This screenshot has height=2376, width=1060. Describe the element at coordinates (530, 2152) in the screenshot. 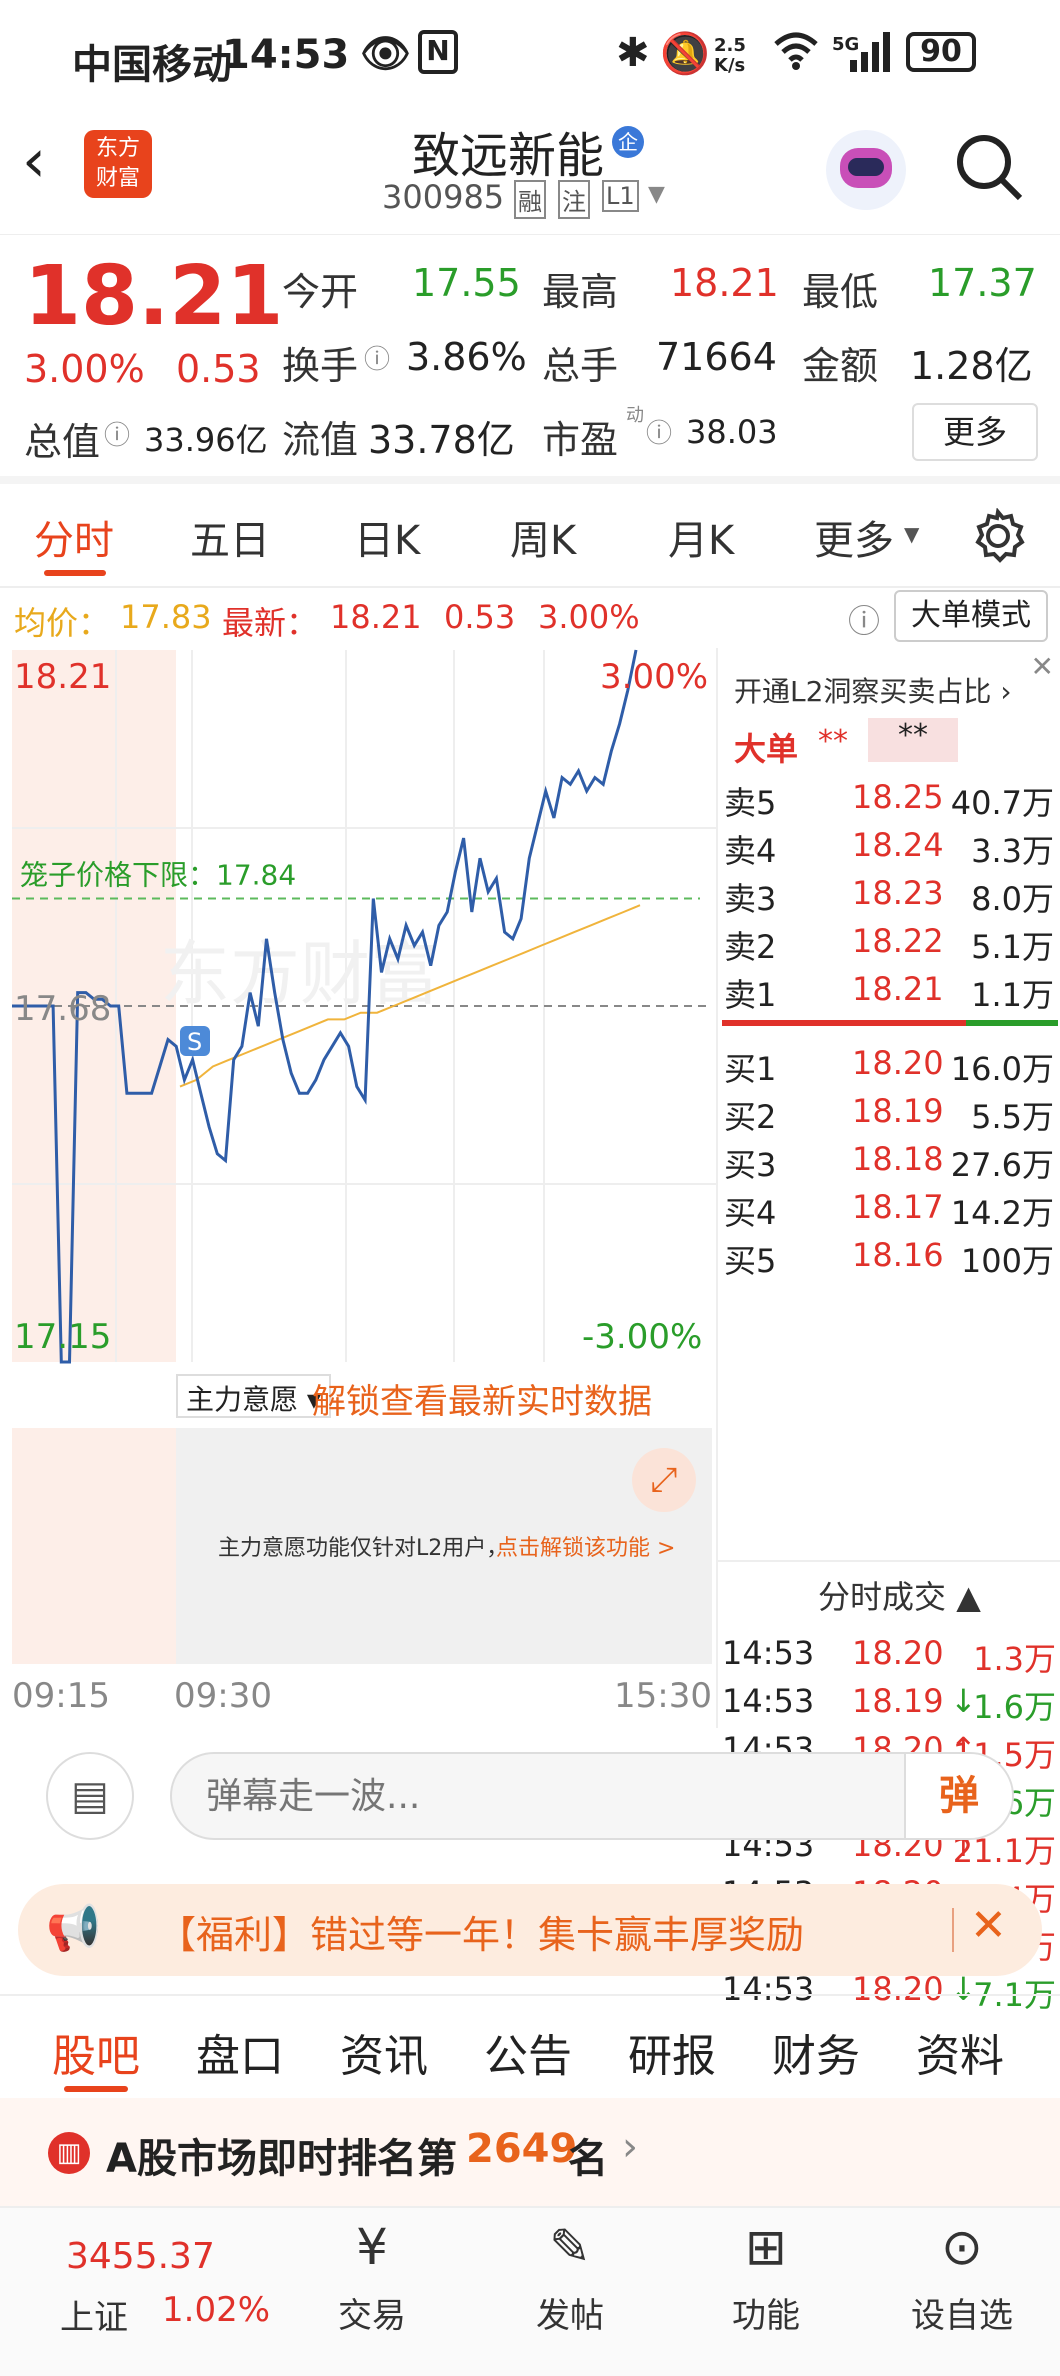

I see `market-rank-row: ▥ A股市场即时排名第 2649 名 ›` at that location.